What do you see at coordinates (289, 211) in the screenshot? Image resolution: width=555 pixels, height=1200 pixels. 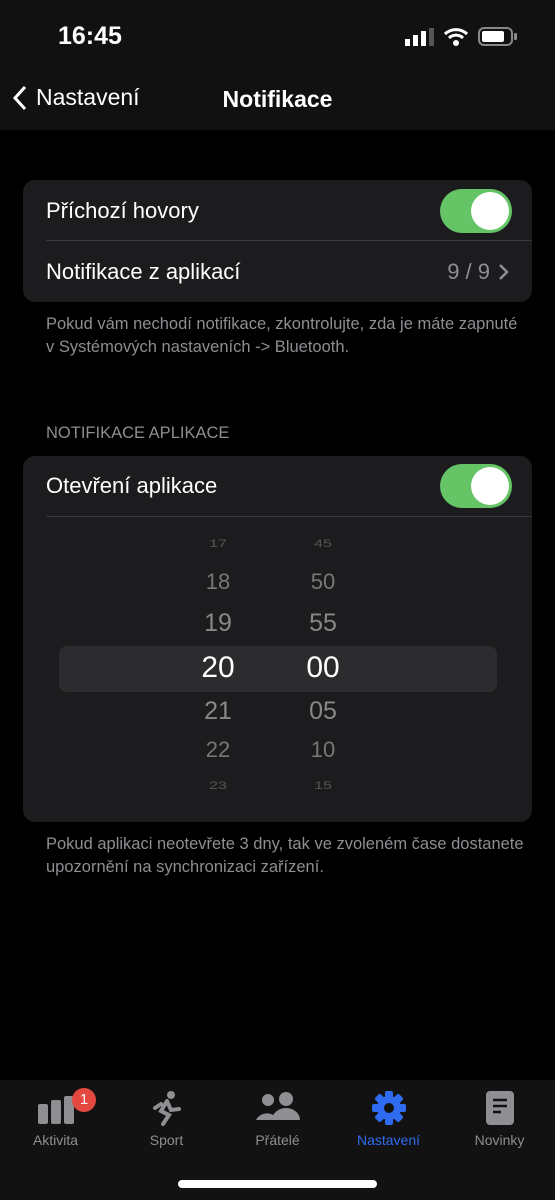 I see `row-incoming-calls: Příchozí hovory` at bounding box center [289, 211].